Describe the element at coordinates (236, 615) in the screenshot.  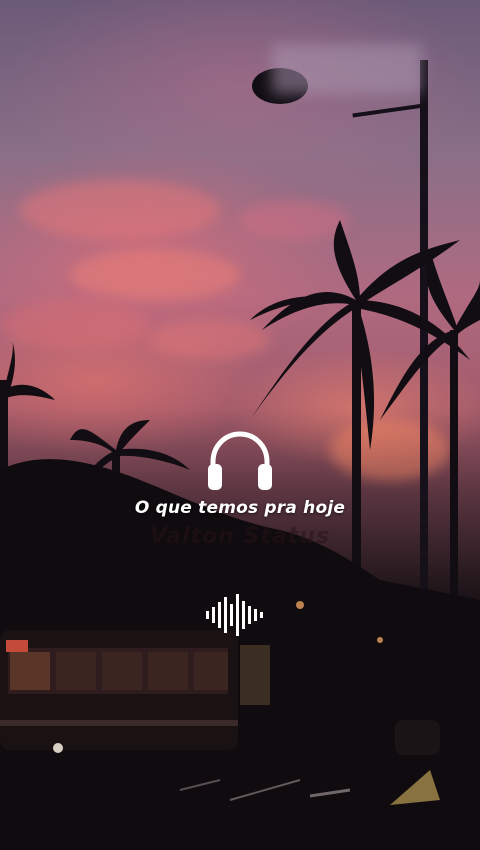
I see `audio-wave-icon` at that location.